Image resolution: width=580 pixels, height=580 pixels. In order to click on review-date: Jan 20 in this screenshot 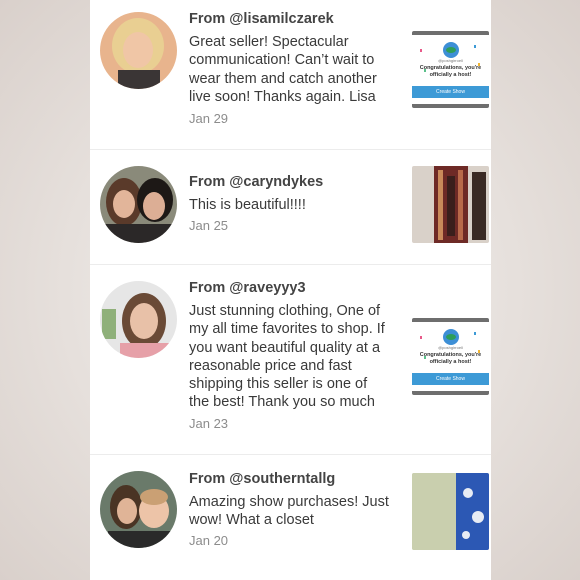, I will do `click(209, 540)`.